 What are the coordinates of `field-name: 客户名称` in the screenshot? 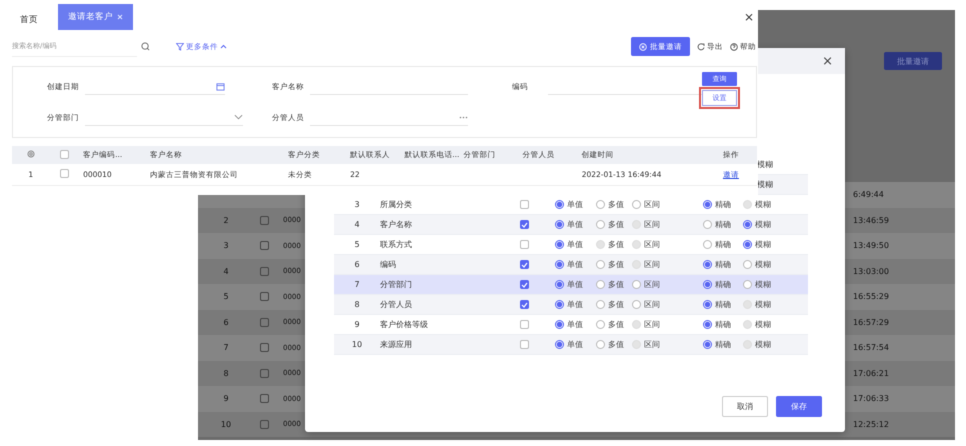 It's located at (396, 224).